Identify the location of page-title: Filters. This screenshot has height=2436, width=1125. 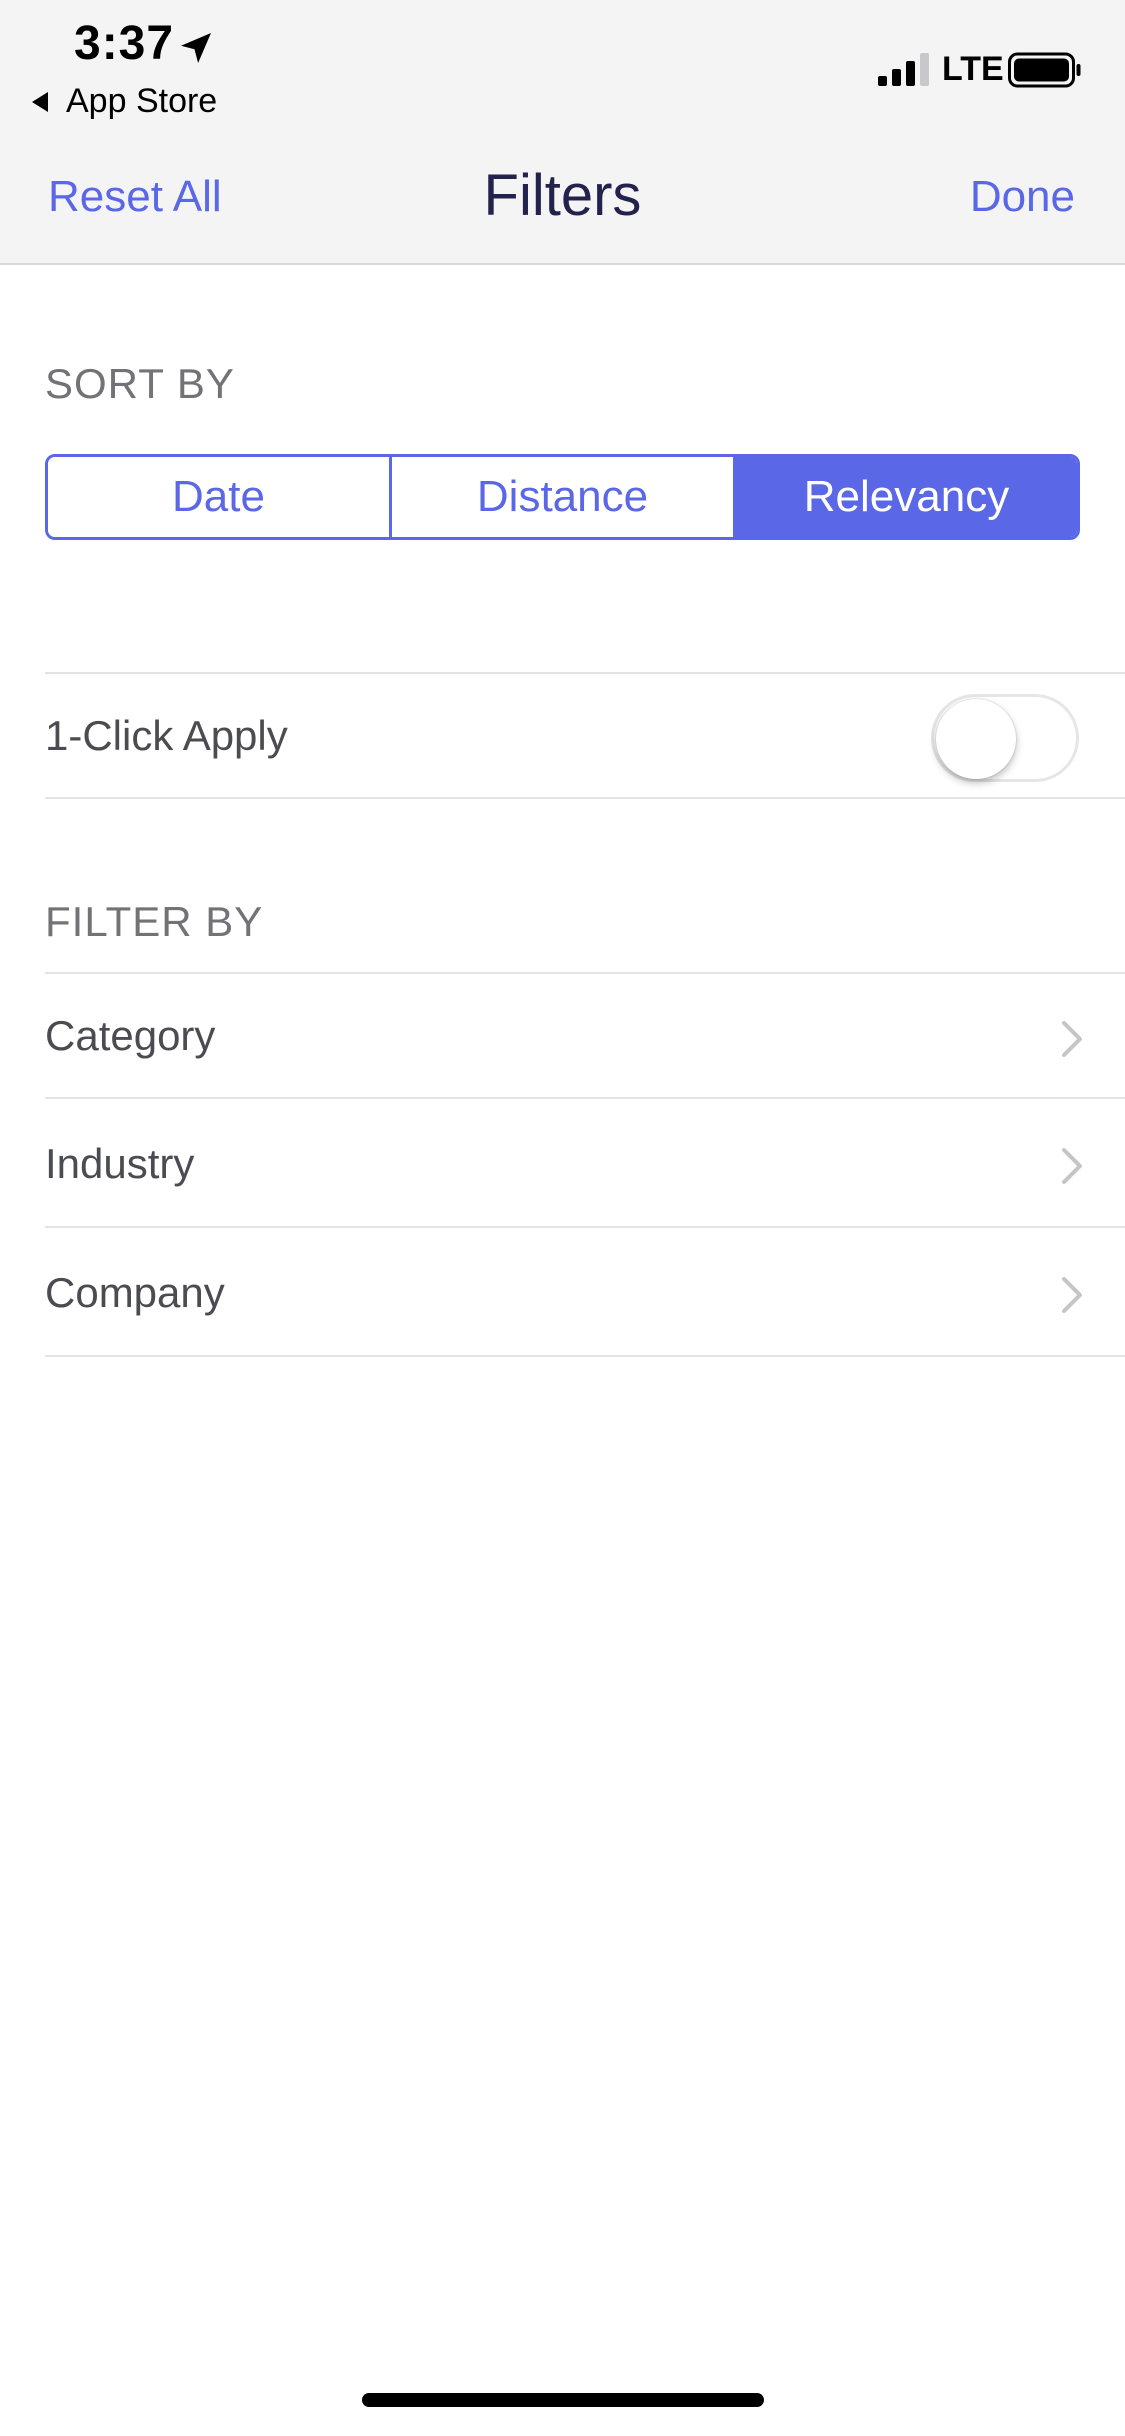
(562, 195).